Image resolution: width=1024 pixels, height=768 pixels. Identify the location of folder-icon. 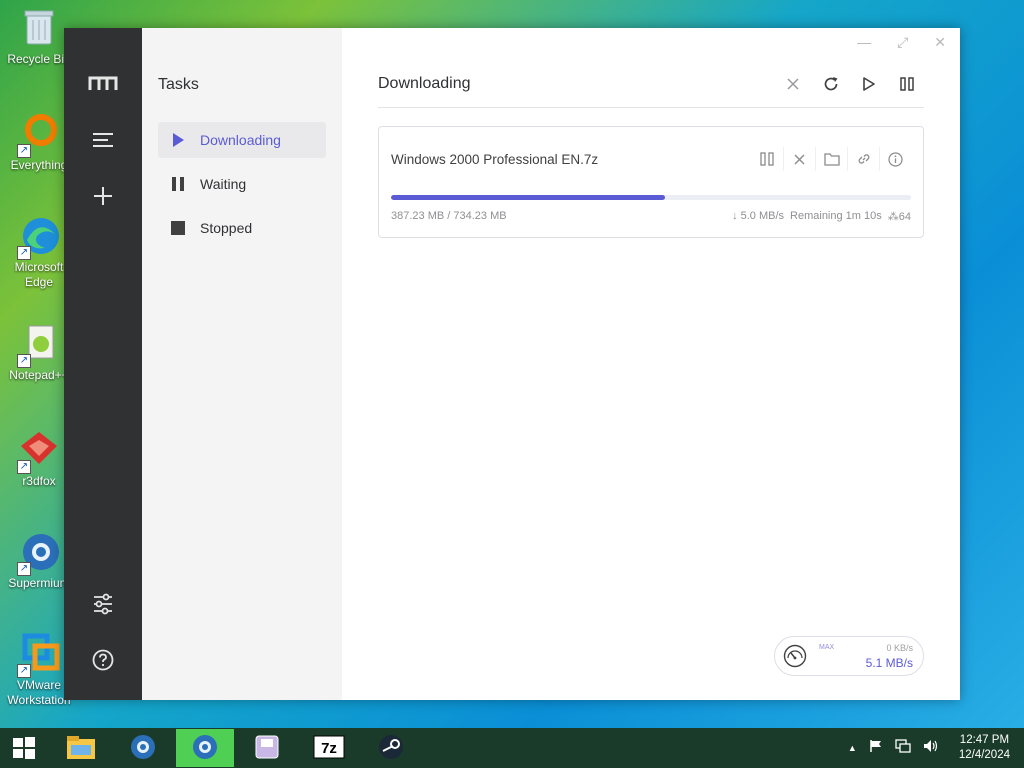
(831, 159).